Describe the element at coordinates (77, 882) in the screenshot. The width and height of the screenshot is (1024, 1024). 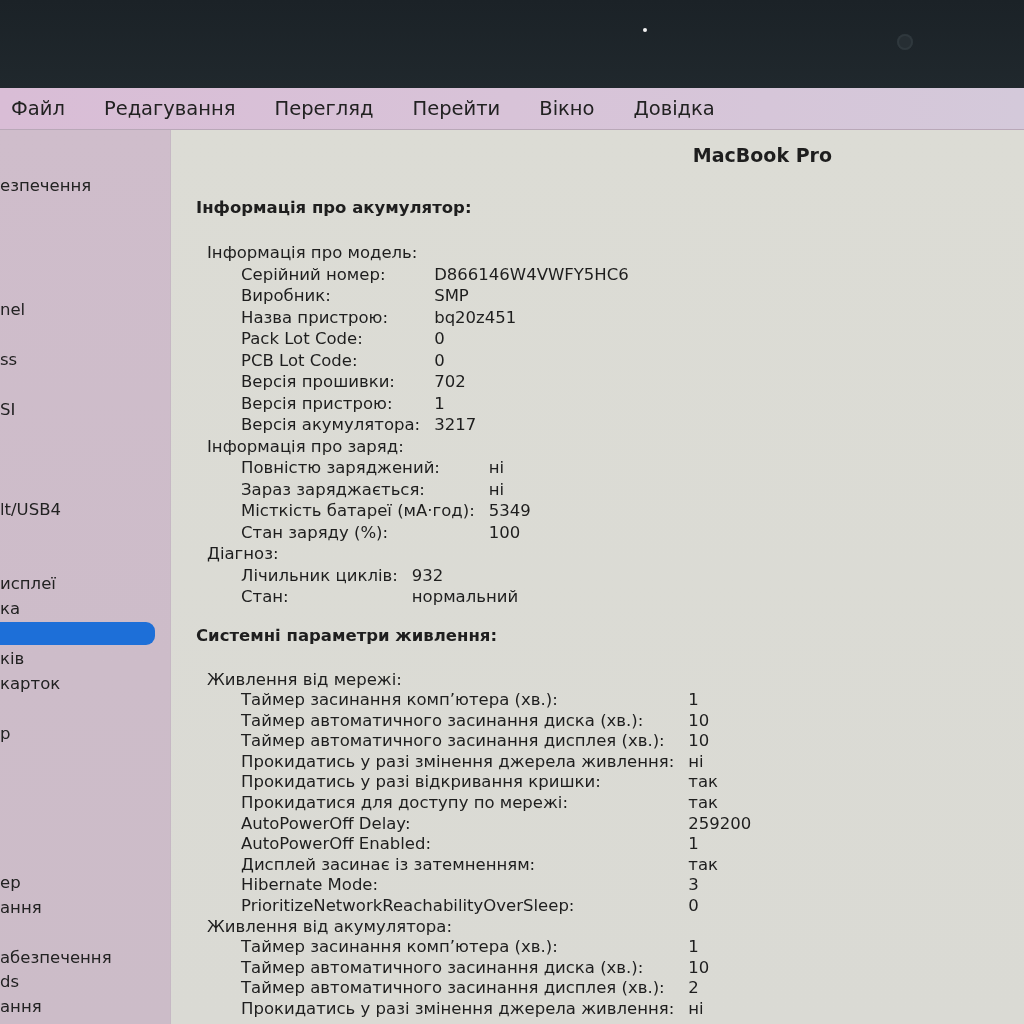
I see `sidebar-item: ер` at that location.